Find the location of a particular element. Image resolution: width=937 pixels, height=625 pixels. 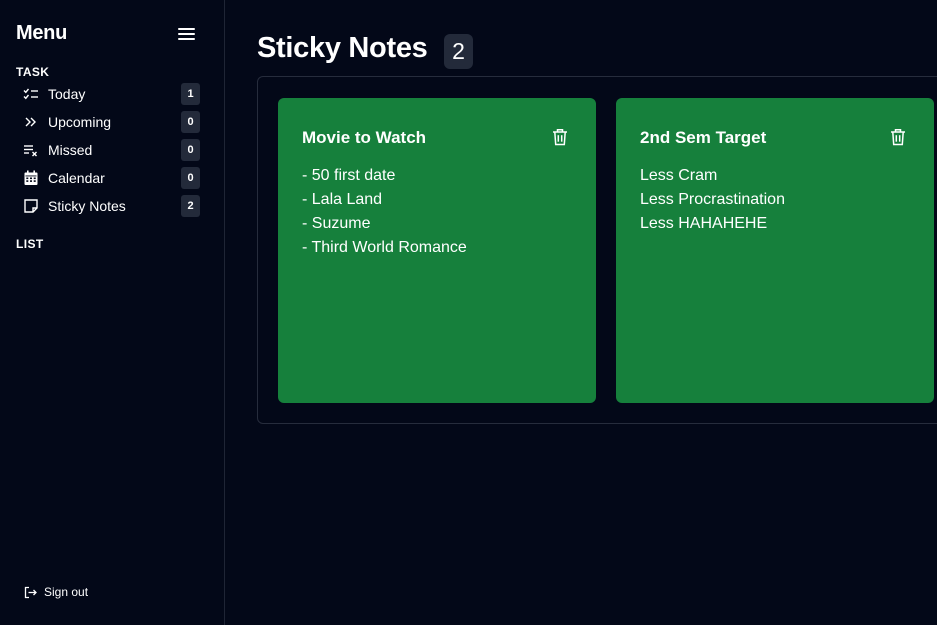

checklist-icon is located at coordinates (30, 94).